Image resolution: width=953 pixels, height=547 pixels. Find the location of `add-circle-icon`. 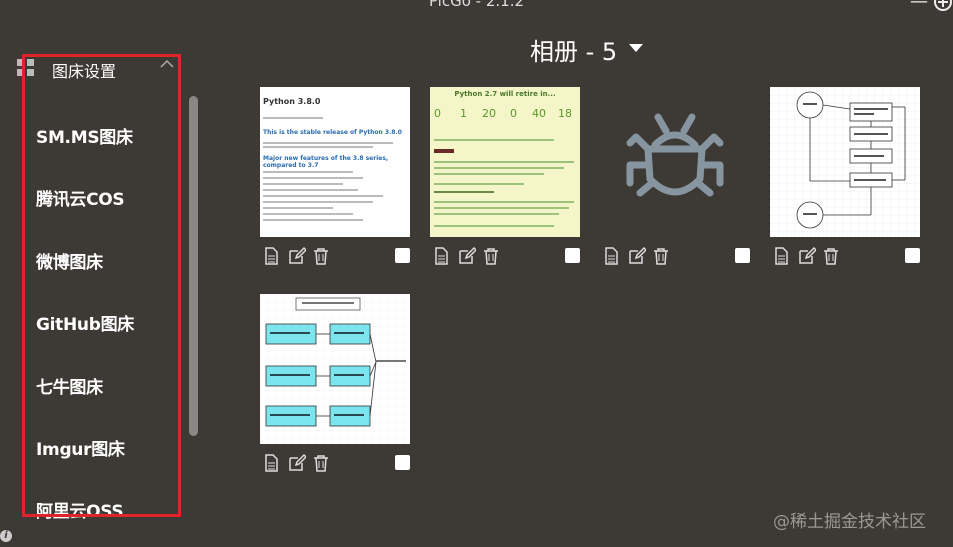

add-circle-icon is located at coordinates (943, 6).